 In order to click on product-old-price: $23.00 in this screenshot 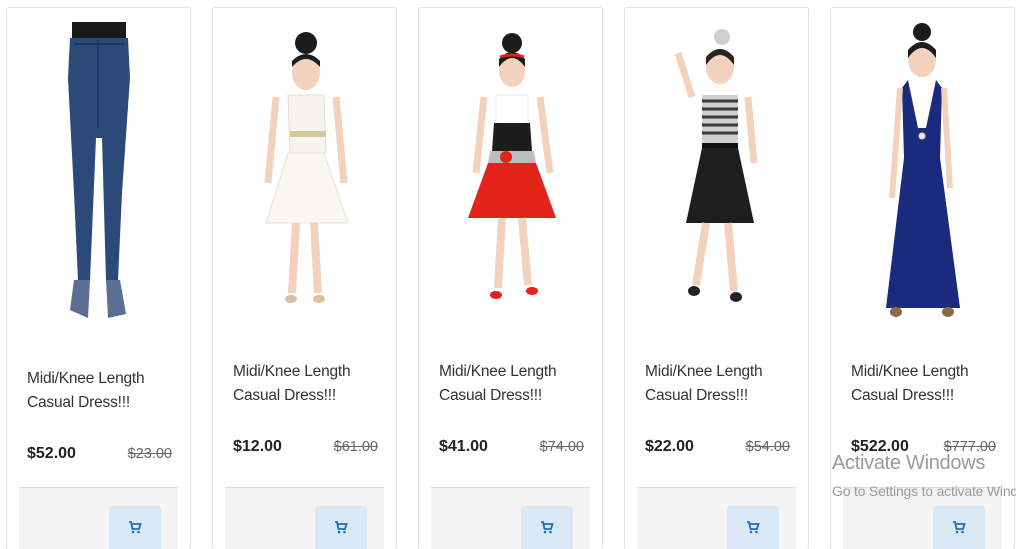, I will do `click(149, 454)`.